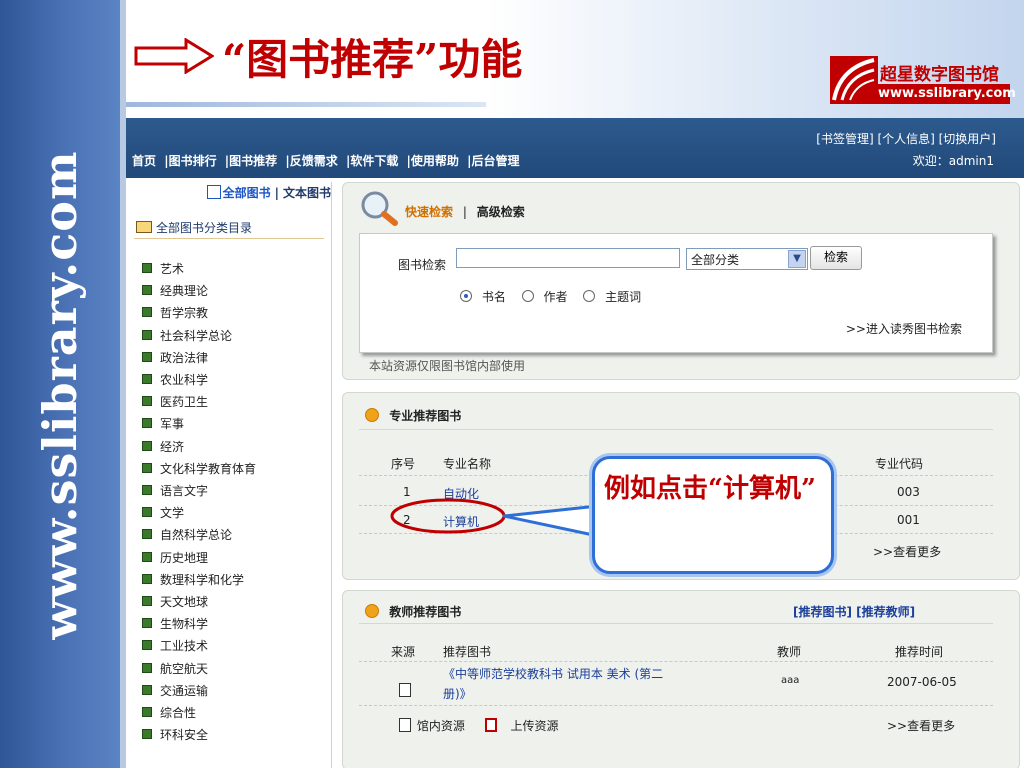  Describe the element at coordinates (425, 416) in the screenshot. I see `major-title: 专业推荐图书` at that location.